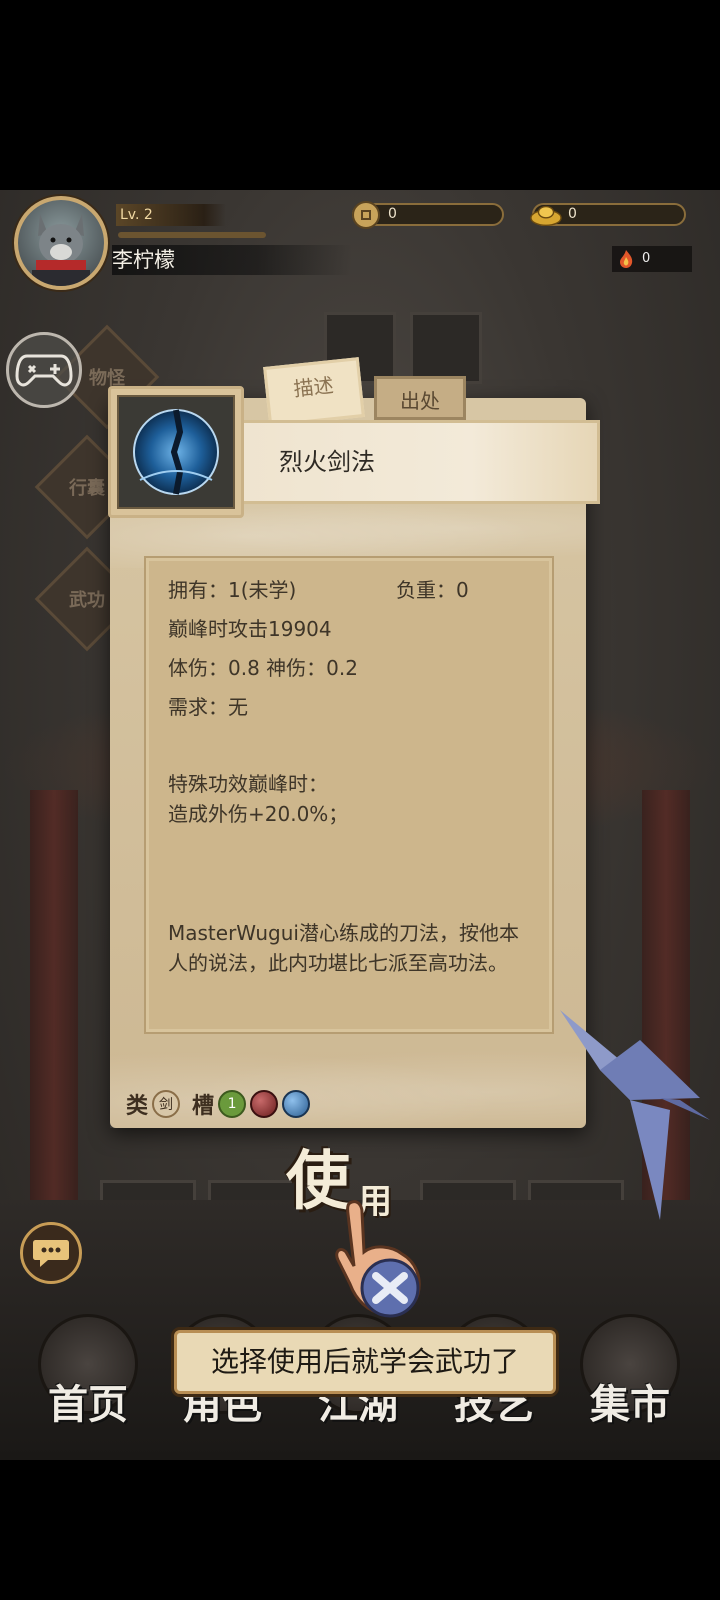 This screenshot has height=1600, width=720. What do you see at coordinates (365, 1362) in the screenshot?
I see `tutorial-tooltip: 选择使用后就学会武功了` at bounding box center [365, 1362].